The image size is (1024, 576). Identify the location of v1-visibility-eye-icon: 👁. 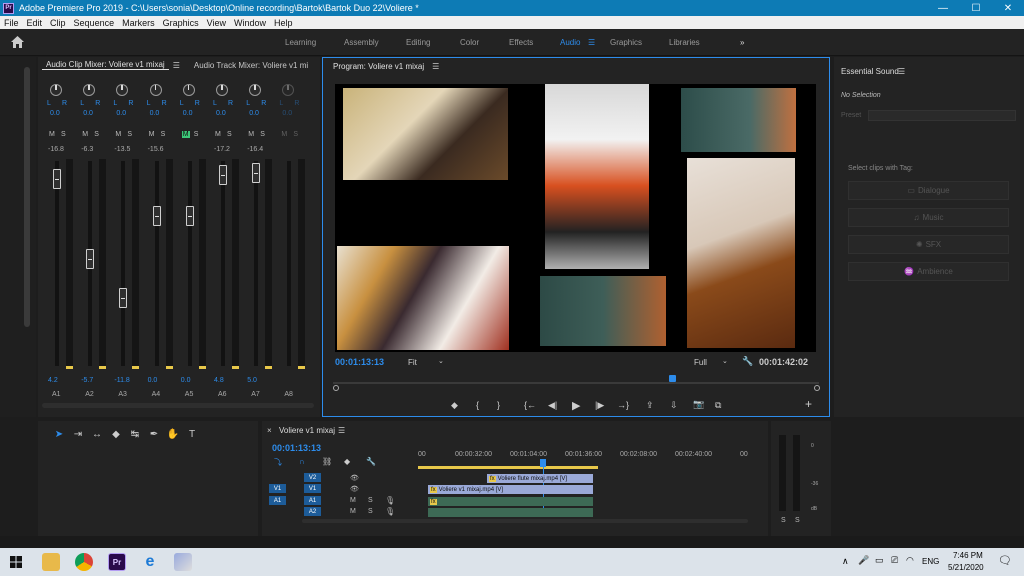
(354, 489).